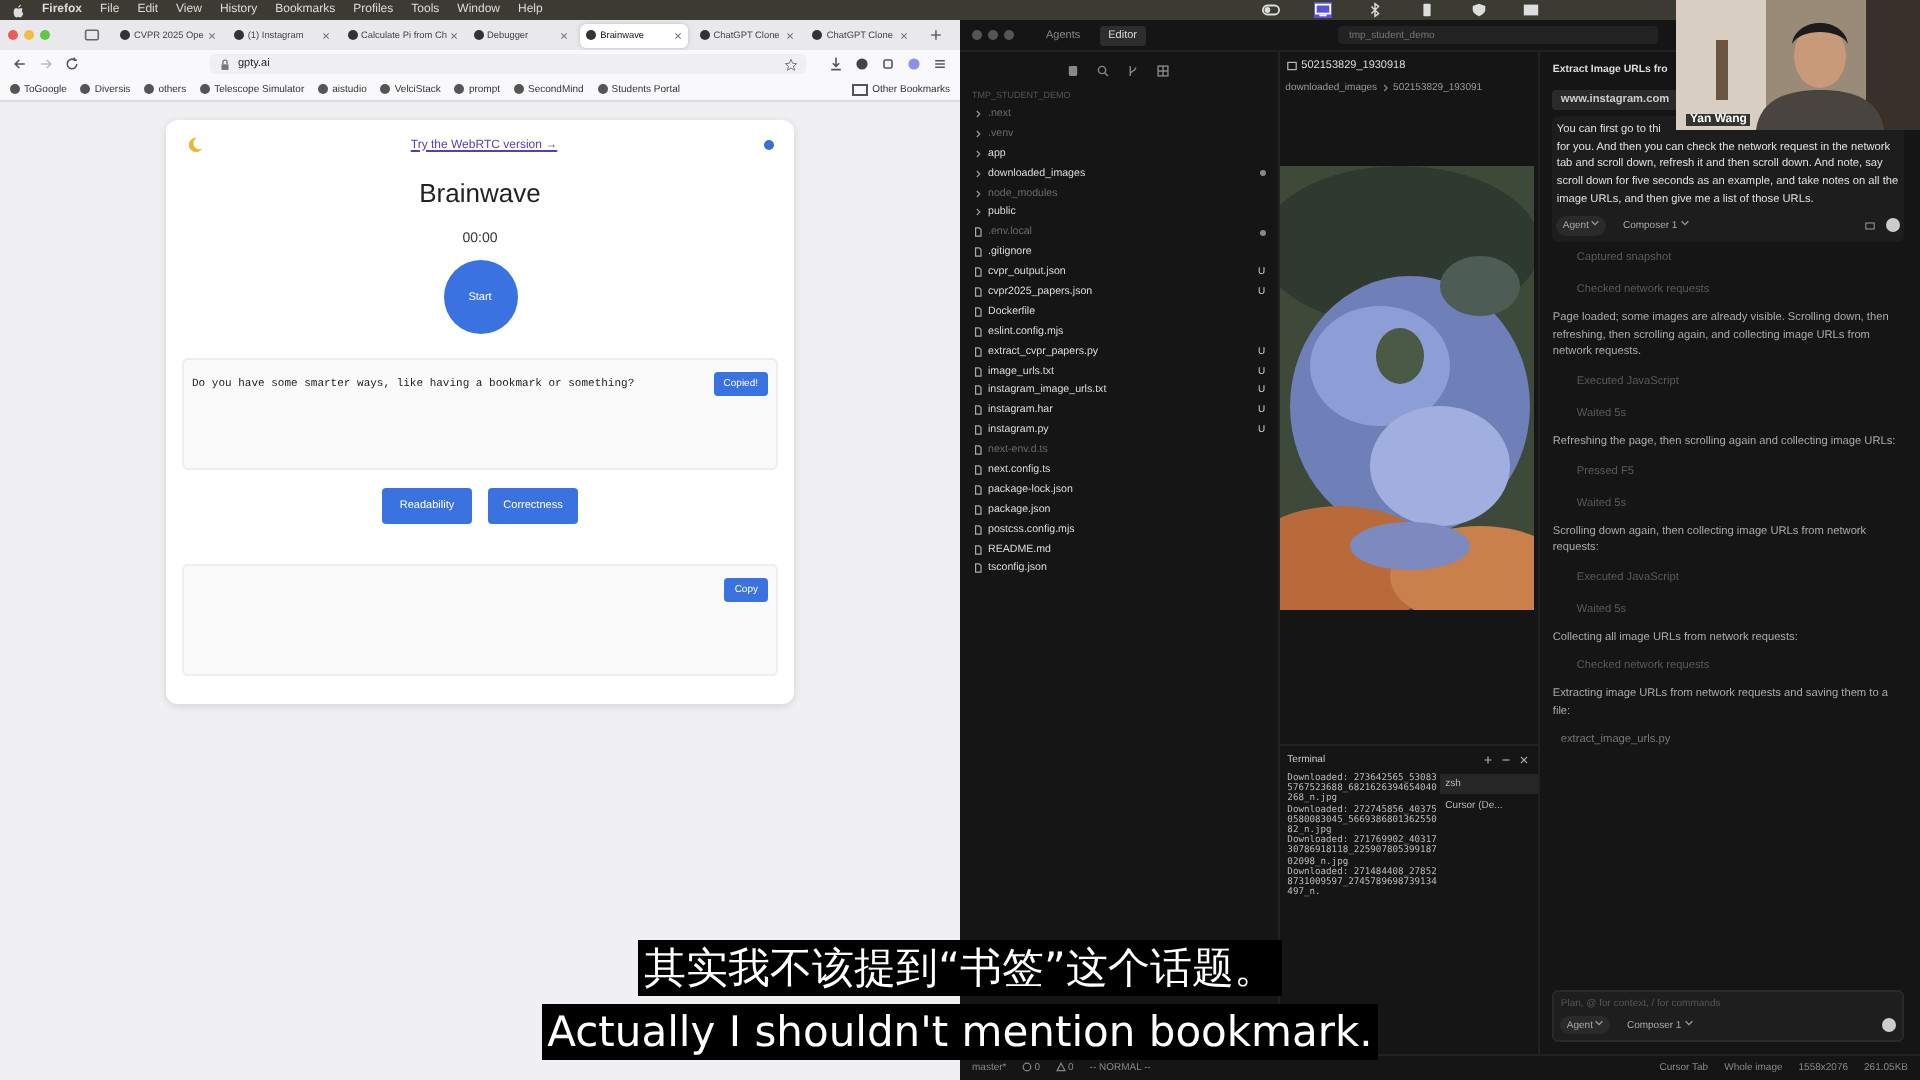 This screenshot has height=1080, width=1920. I want to click on subtitle: Actually I shouldn't mention bookmark., so click(960, 1032).